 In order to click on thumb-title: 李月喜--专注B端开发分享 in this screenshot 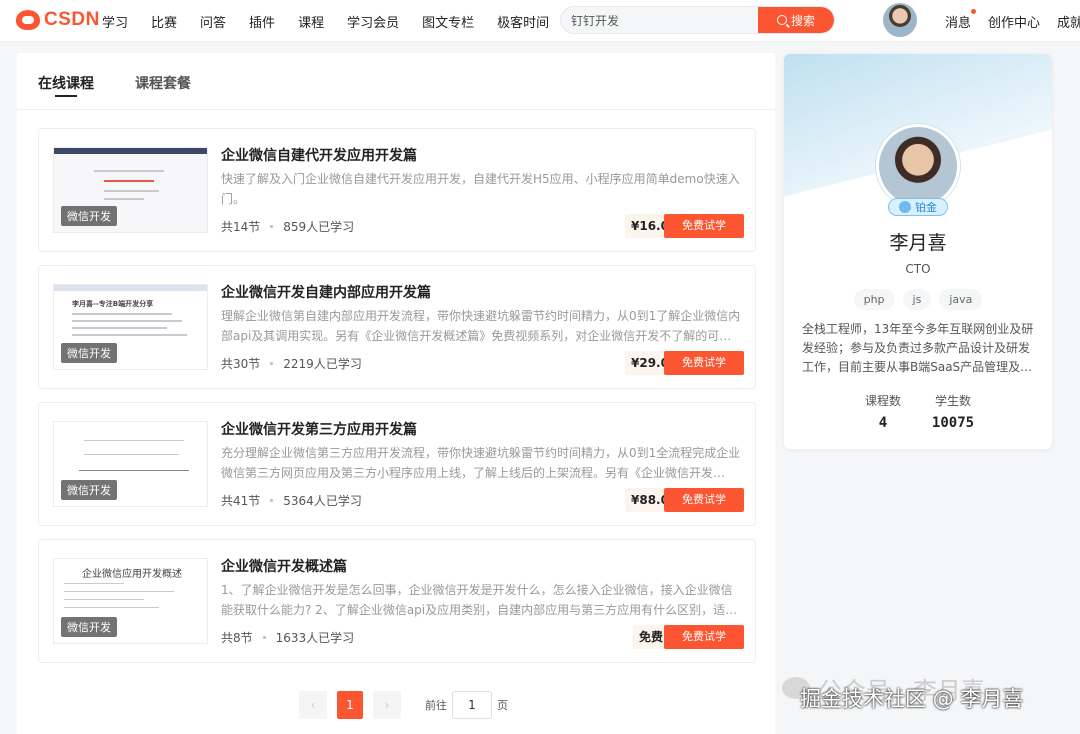, I will do `click(113, 304)`.